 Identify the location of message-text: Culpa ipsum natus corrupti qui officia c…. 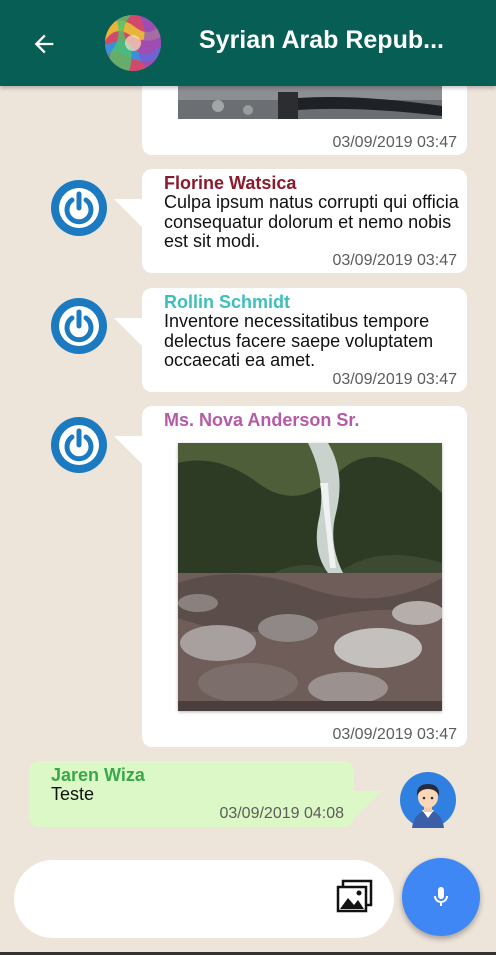
(311, 221).